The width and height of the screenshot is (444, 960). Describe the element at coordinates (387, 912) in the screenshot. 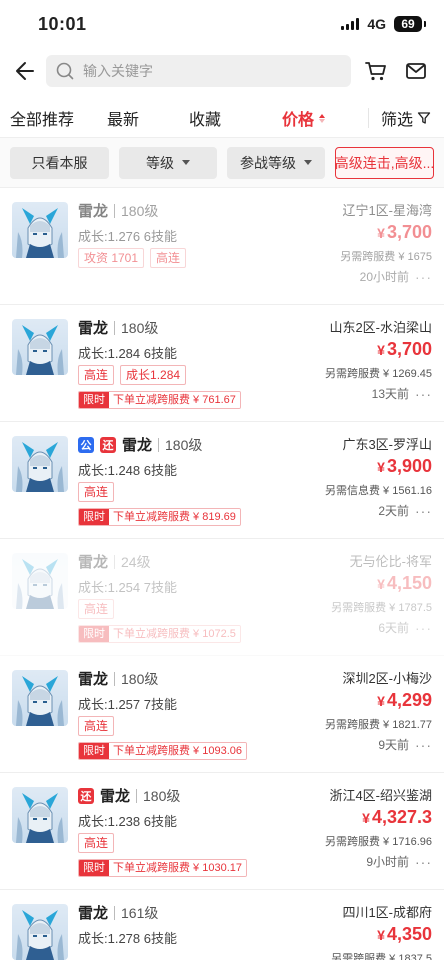

I see `server-name: 四川1区-成都府` at that location.